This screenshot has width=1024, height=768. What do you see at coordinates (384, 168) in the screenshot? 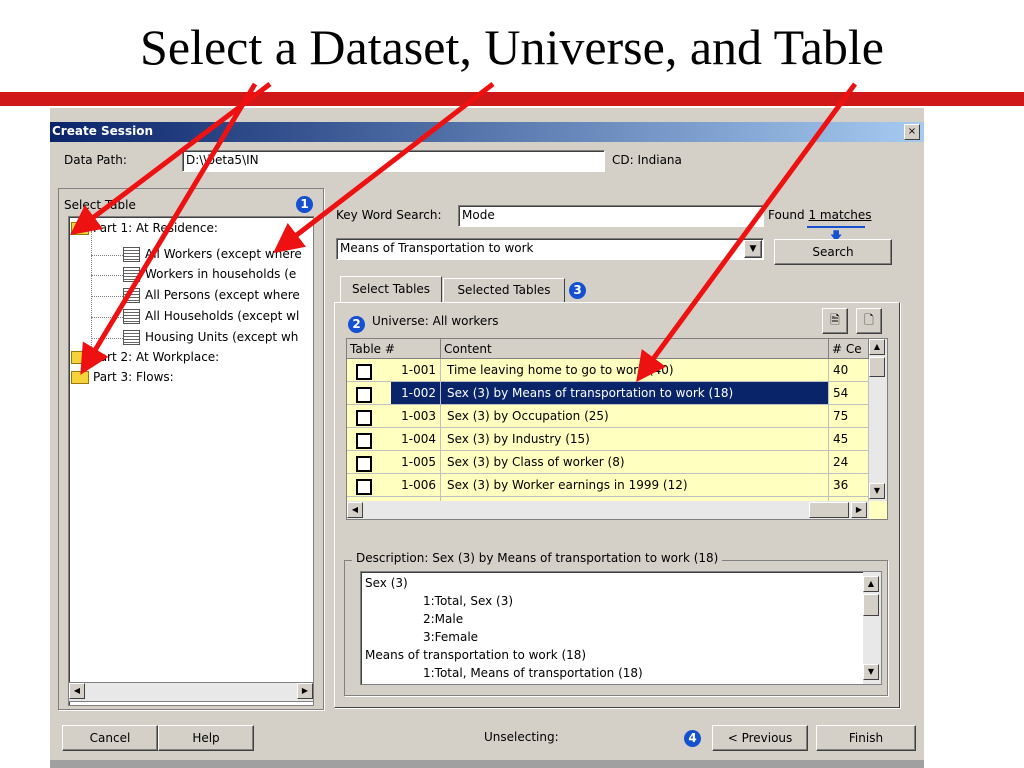
I see `arrow-to-all-workers` at bounding box center [384, 168].